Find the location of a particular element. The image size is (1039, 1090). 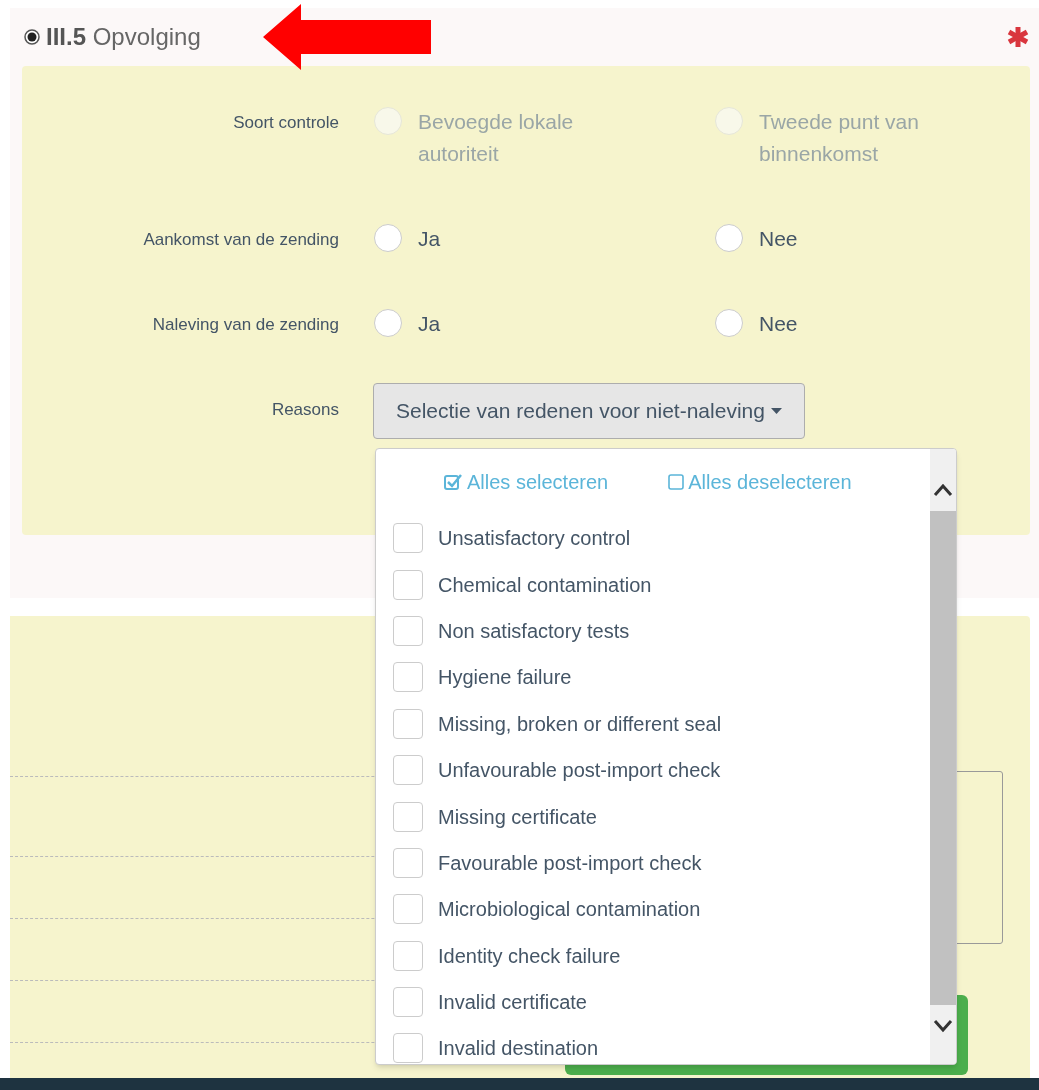

scroll-up-icon is located at coordinates (943, 490).